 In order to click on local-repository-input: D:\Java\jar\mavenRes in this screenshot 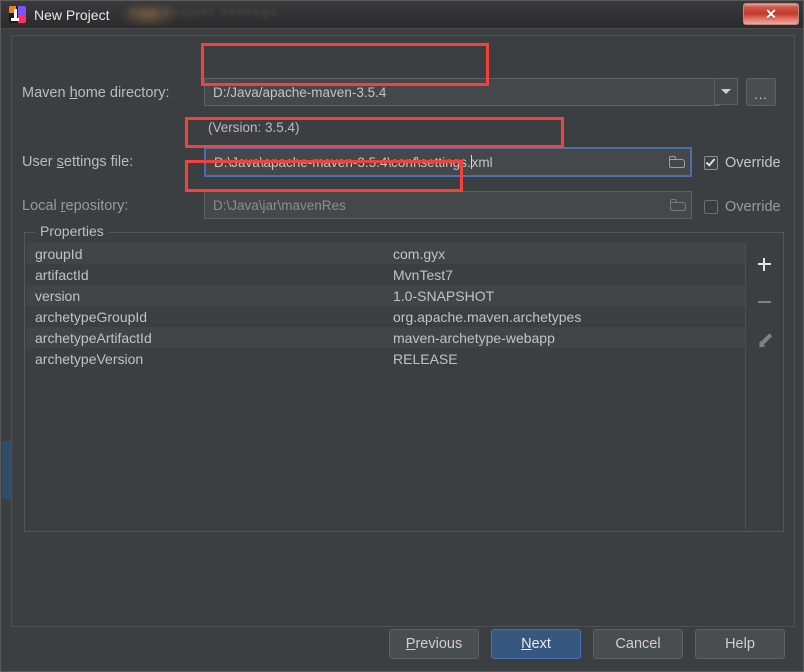, I will do `click(448, 205)`.